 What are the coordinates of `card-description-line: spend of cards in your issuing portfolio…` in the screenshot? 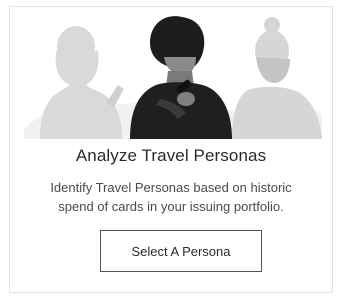 It's located at (171, 206).